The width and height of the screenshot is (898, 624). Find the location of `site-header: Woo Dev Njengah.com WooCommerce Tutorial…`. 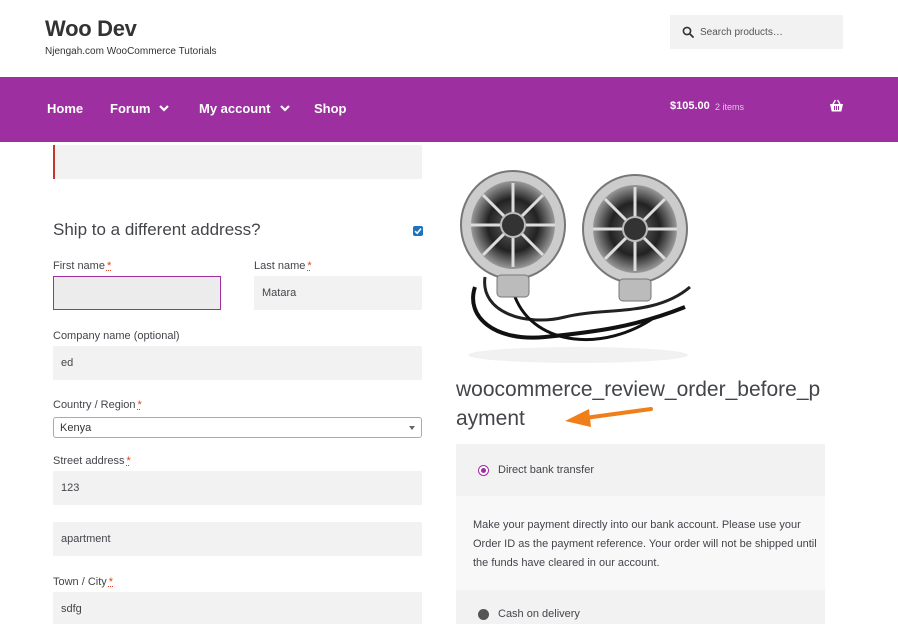

site-header: Woo Dev Njengah.com WooCommerce Tutorial… is located at coordinates (449, 38).